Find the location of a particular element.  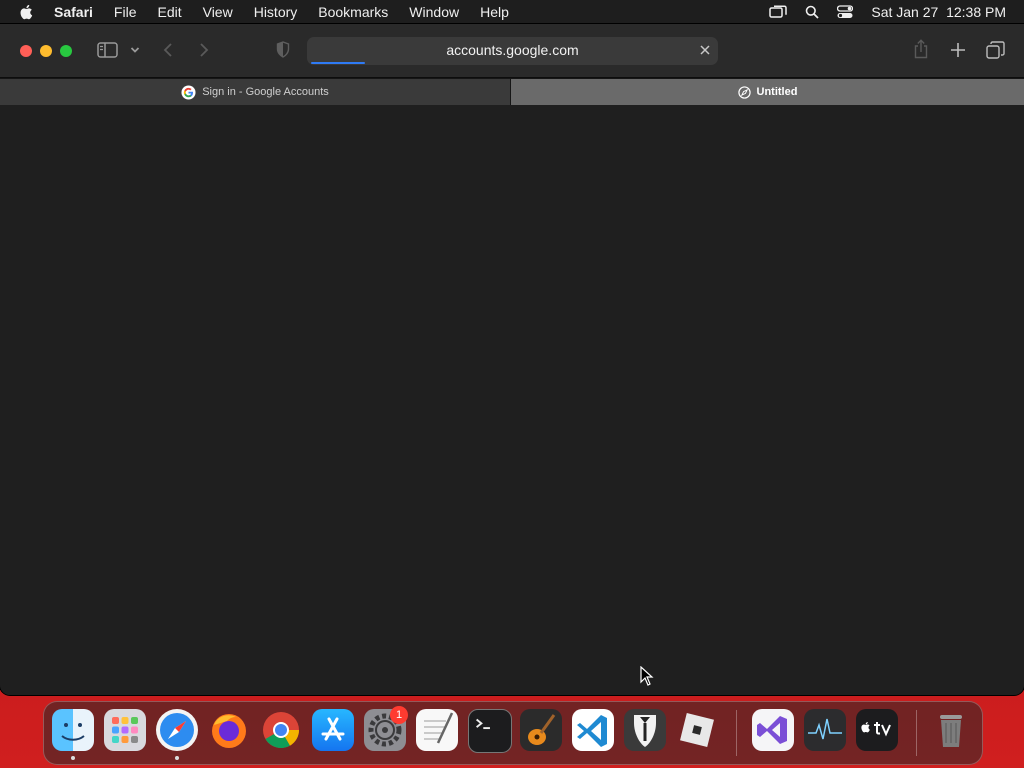

close-window-button is located at coordinates (26, 51).